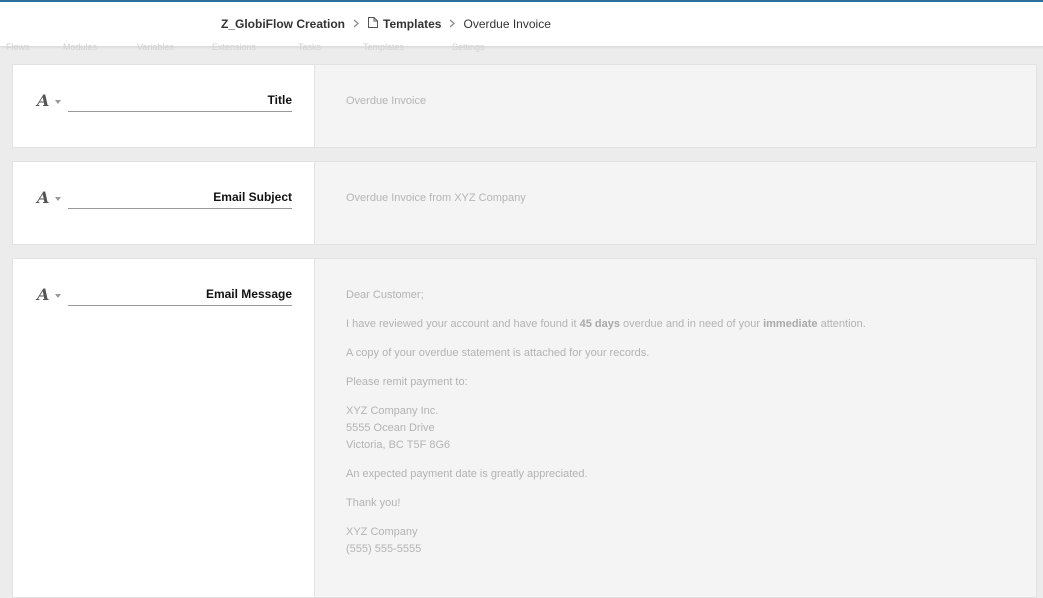  I want to click on breadcrumb-templates-link: Templates, so click(412, 24).